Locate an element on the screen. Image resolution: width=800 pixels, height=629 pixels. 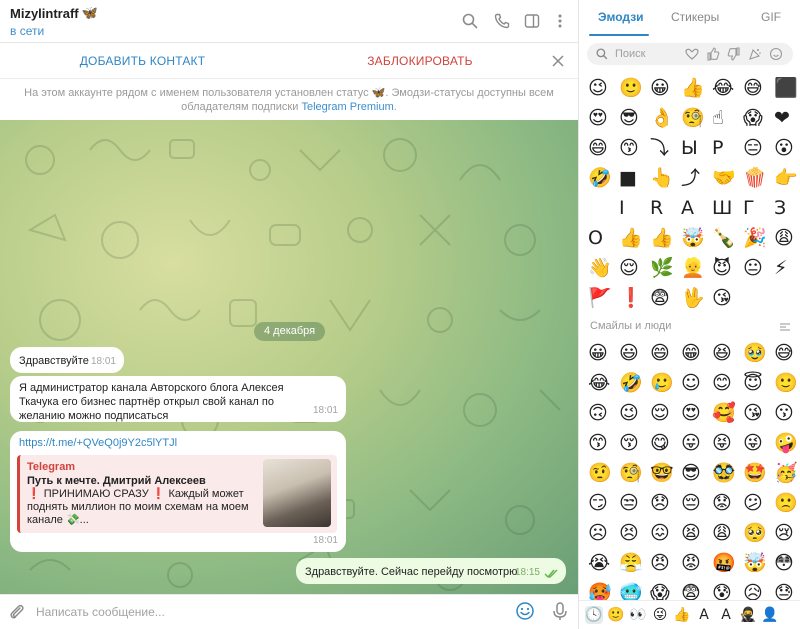
sidebar-toggle-icon is located at coordinates (532, 21).